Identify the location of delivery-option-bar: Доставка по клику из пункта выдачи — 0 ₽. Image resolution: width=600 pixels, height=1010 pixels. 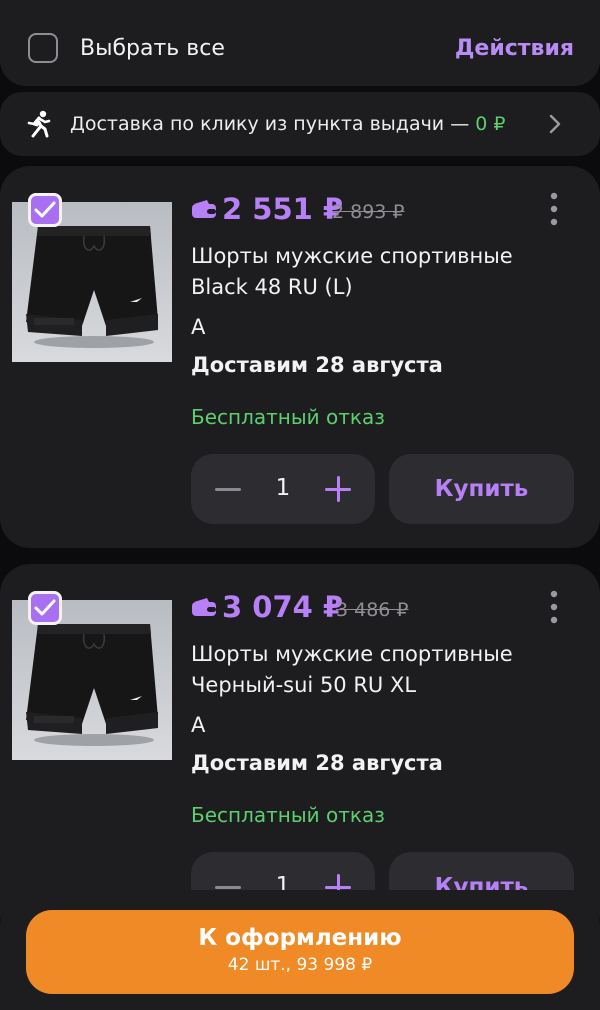
(300, 124).